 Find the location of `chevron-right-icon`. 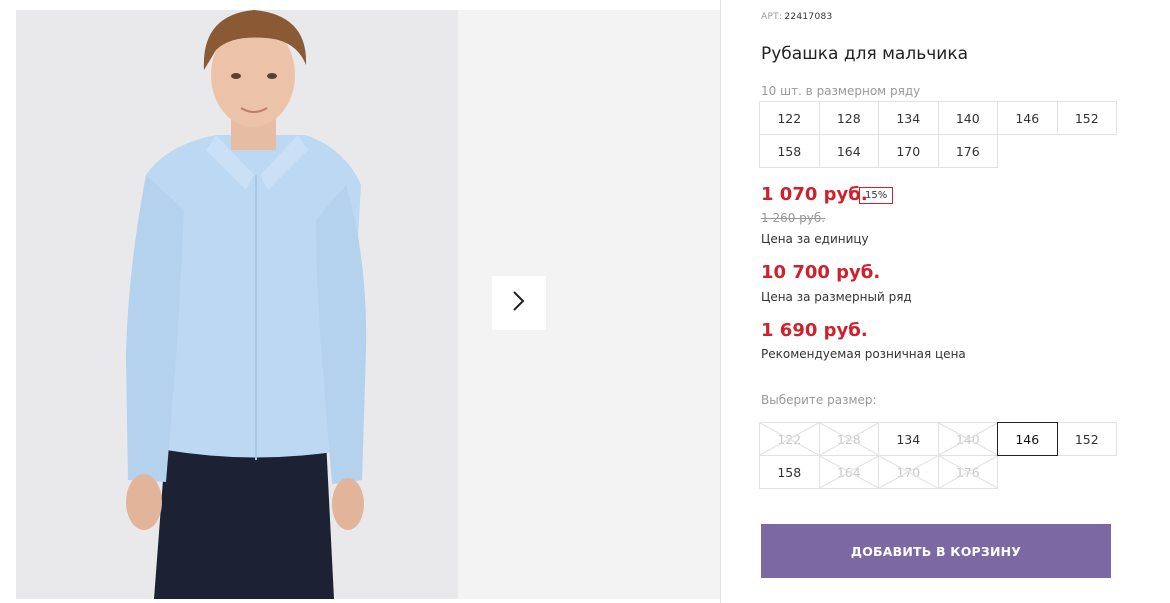

chevron-right-icon is located at coordinates (519, 303).